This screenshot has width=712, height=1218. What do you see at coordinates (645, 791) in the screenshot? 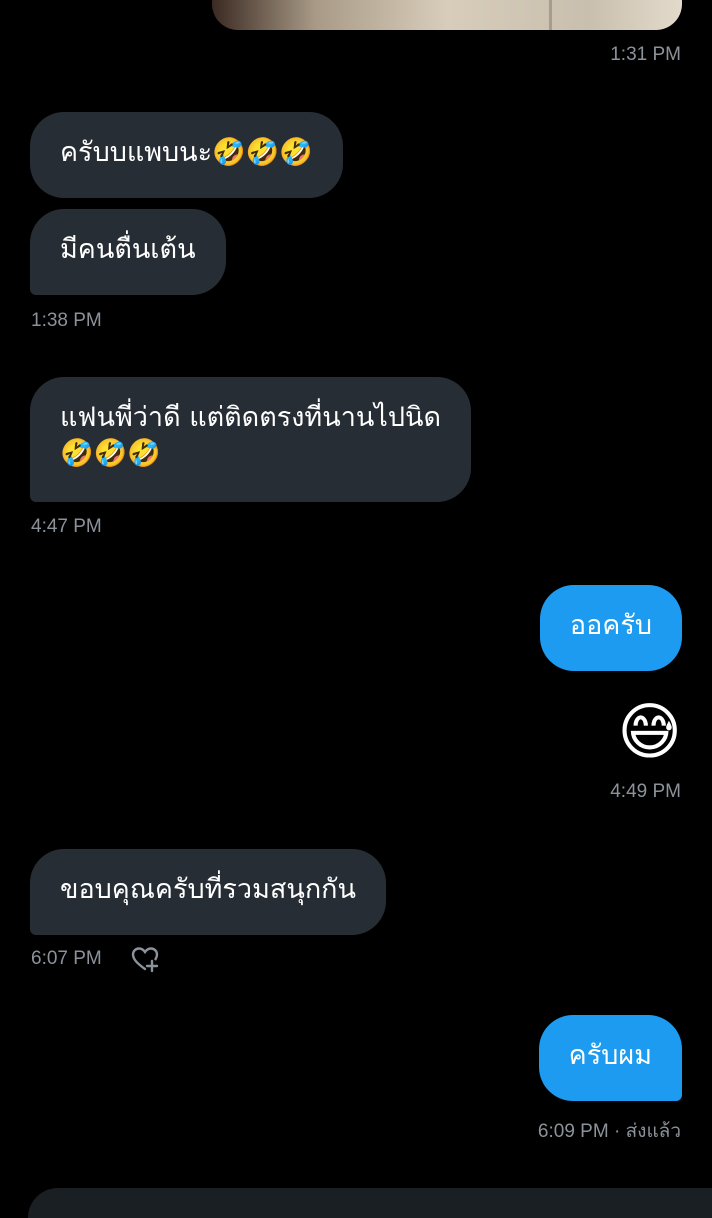
I see `timestamp: 4:49 PM` at bounding box center [645, 791].